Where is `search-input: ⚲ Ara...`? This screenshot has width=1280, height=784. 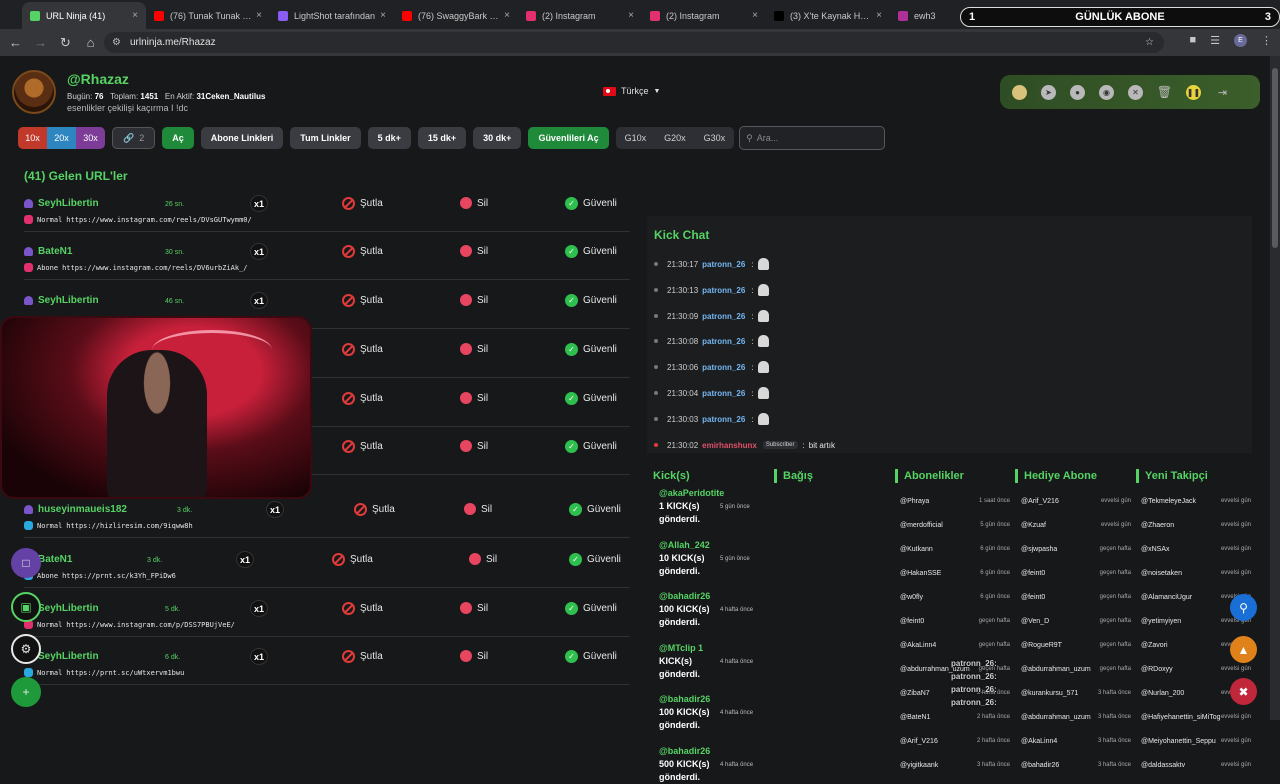
search-input: ⚲ Ara... is located at coordinates (812, 138).